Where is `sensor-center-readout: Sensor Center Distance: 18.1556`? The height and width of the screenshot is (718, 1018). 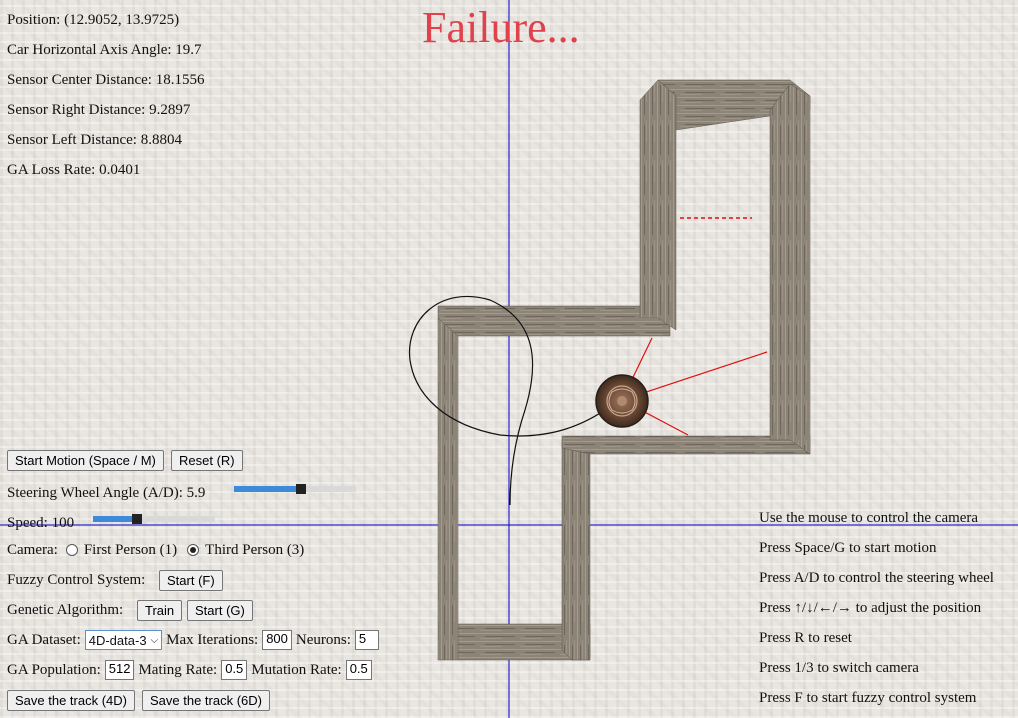 sensor-center-readout: Sensor Center Distance: 18.1556 is located at coordinates (106, 80).